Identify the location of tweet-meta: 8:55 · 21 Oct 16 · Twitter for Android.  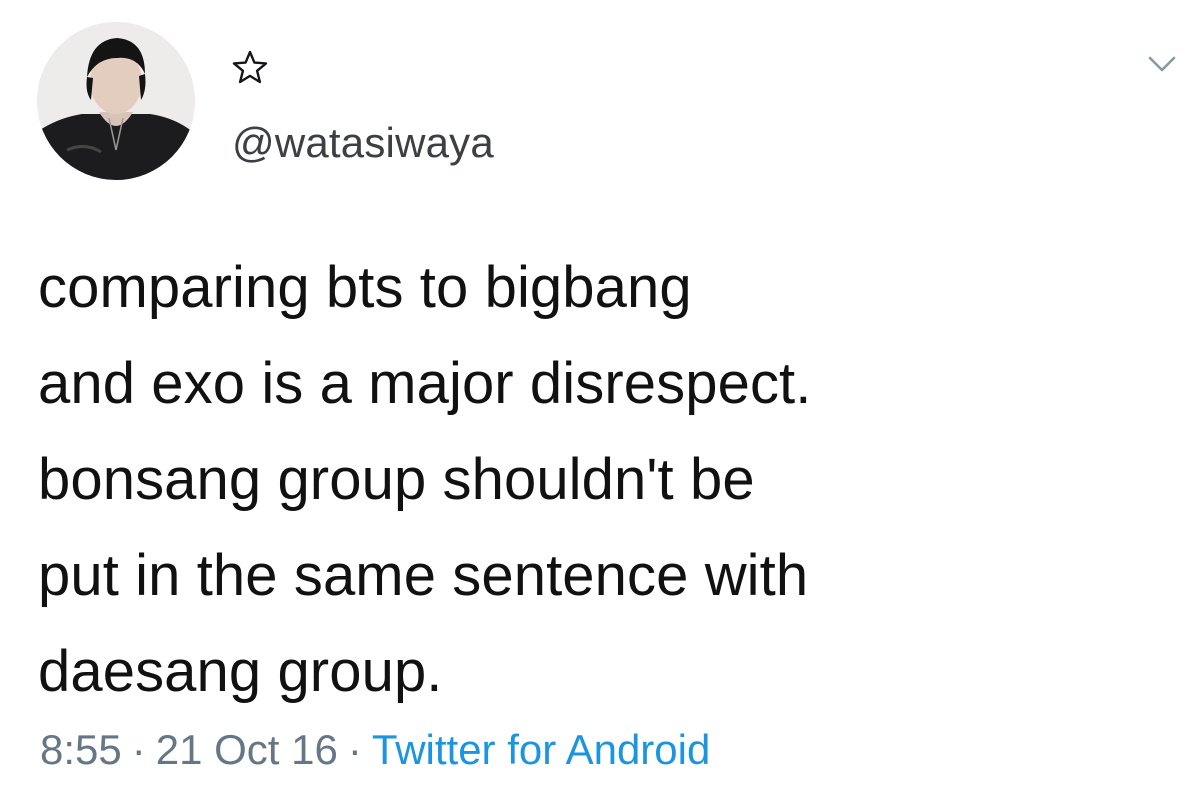
(375, 750).